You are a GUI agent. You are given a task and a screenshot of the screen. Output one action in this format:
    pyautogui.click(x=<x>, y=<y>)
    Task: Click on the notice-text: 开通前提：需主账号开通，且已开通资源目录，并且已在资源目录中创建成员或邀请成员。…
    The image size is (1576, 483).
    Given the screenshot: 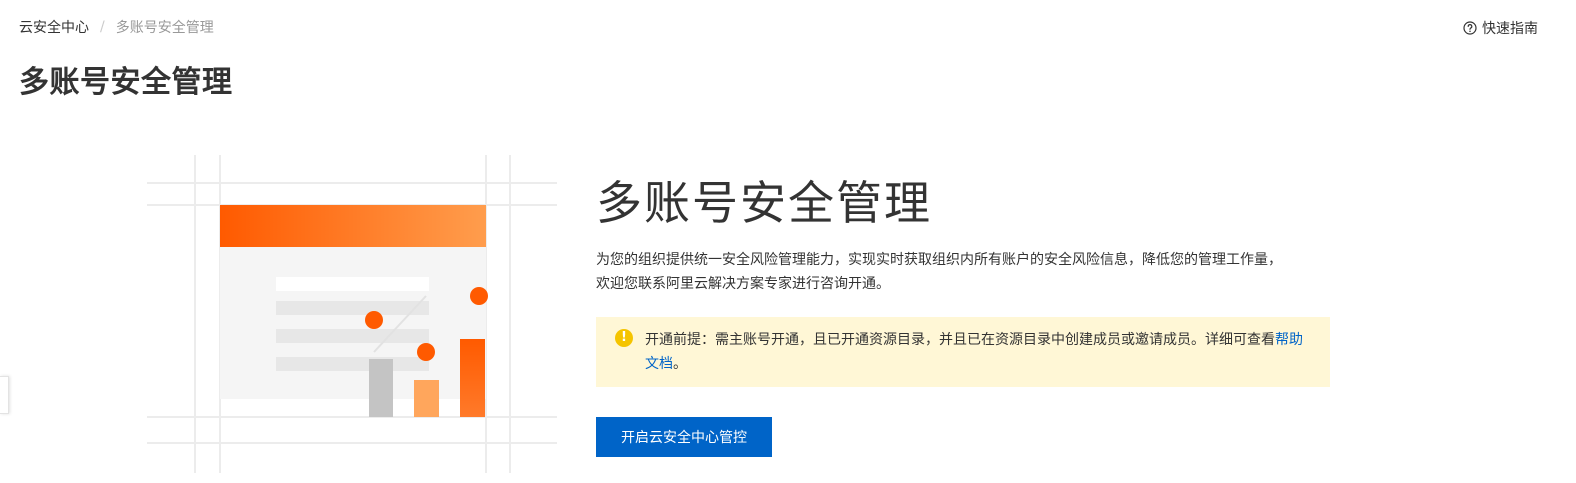 What is the action you would take?
    pyautogui.click(x=960, y=340)
    